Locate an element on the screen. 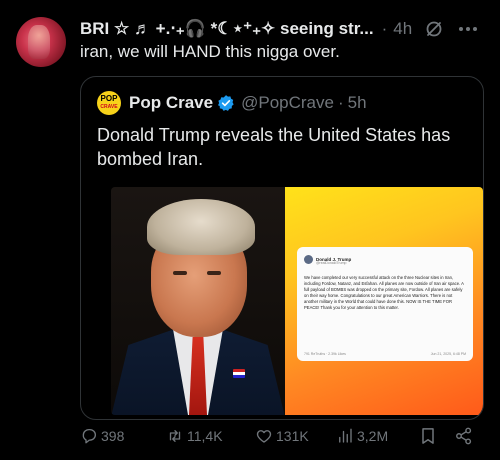 This screenshot has width=500, height=460. reply-icon is located at coordinates (89, 436).